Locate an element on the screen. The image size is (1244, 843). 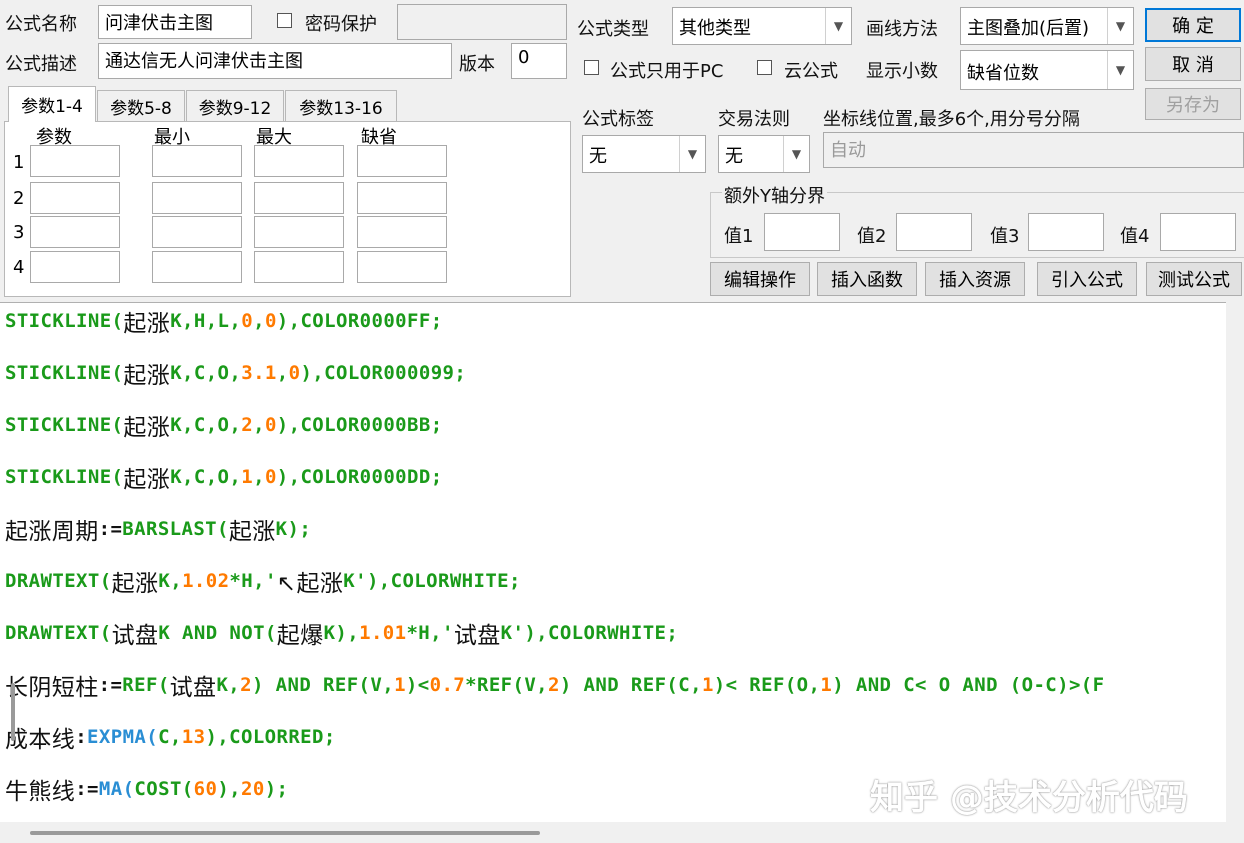
value-4-input is located at coordinates (1198, 232).